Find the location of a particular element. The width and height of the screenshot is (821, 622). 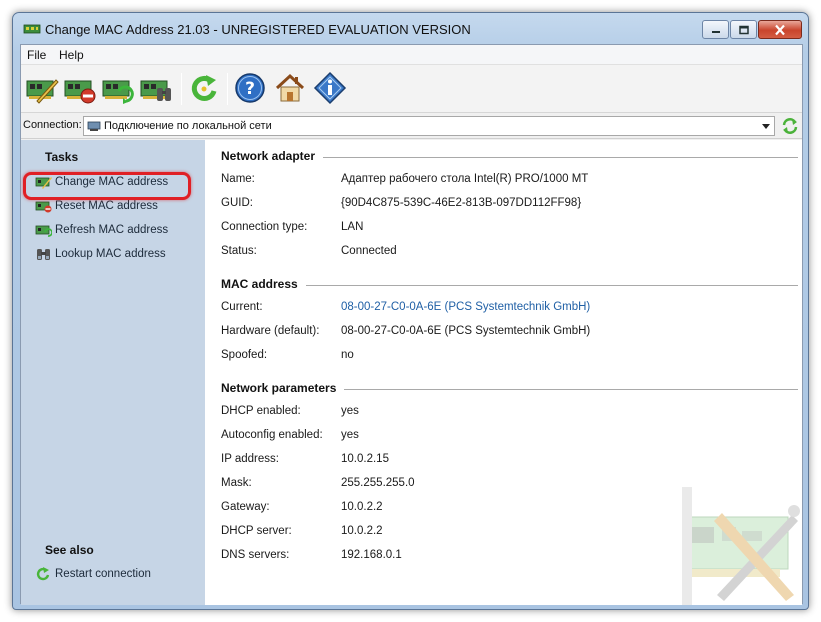

task-restart-connection: Restart connection is located at coordinates (115, 575).